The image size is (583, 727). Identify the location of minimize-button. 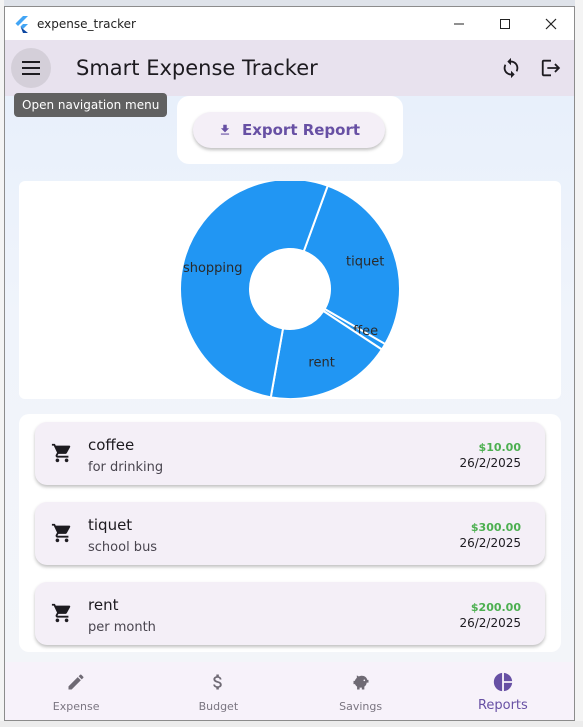
(459, 23).